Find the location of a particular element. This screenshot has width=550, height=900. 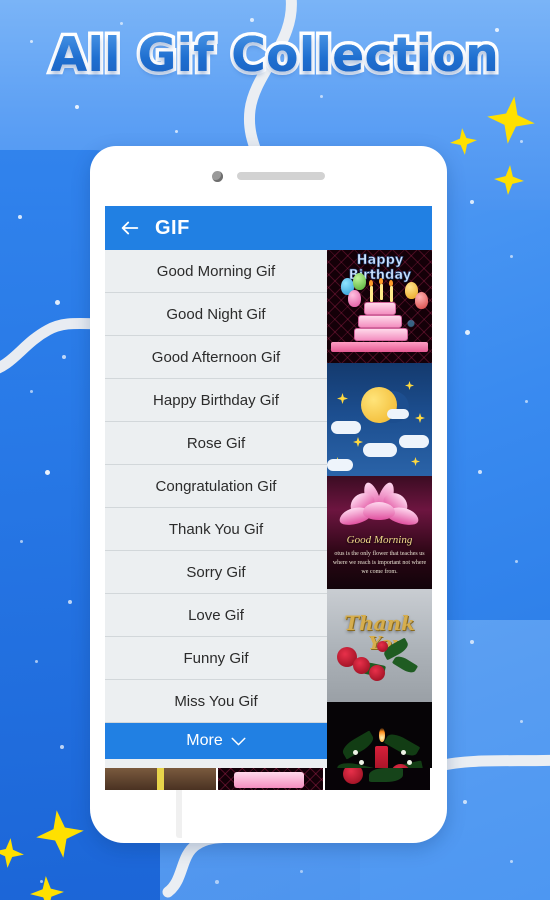

list-item-label: Thank You Gif is located at coordinates (216, 529).